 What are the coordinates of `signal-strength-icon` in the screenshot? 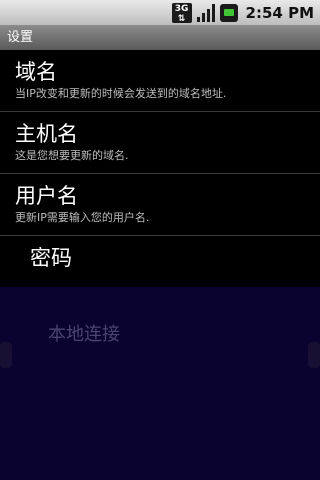 It's located at (206, 13).